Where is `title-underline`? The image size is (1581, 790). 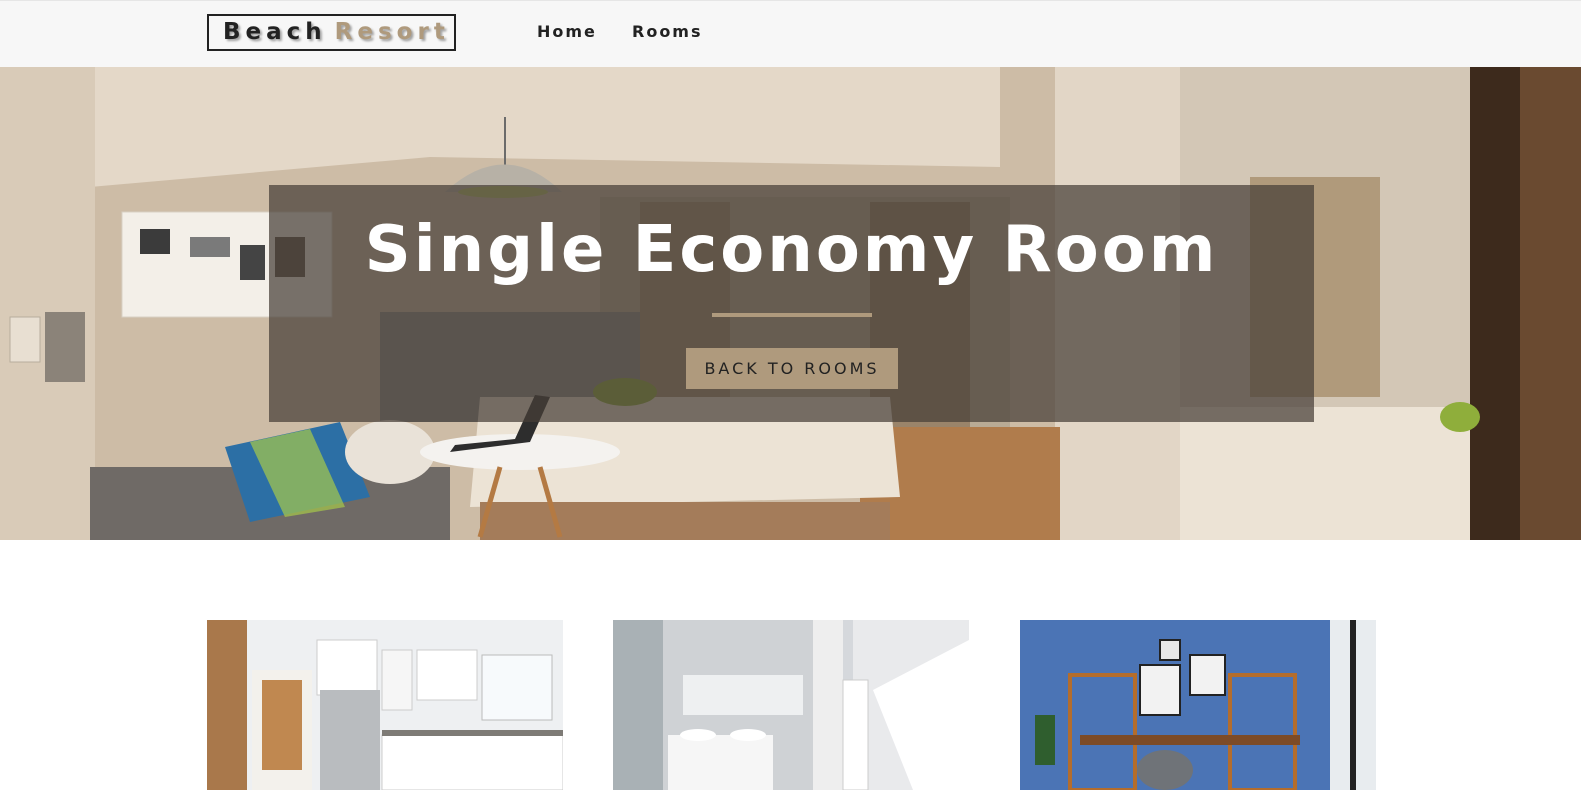
title-underline is located at coordinates (792, 315).